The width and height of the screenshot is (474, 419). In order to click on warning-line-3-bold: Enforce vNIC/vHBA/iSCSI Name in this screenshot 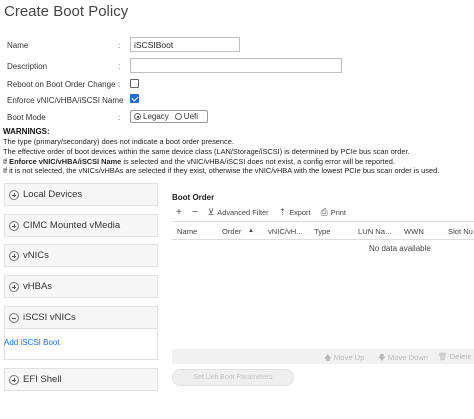, I will do `click(65, 161)`.